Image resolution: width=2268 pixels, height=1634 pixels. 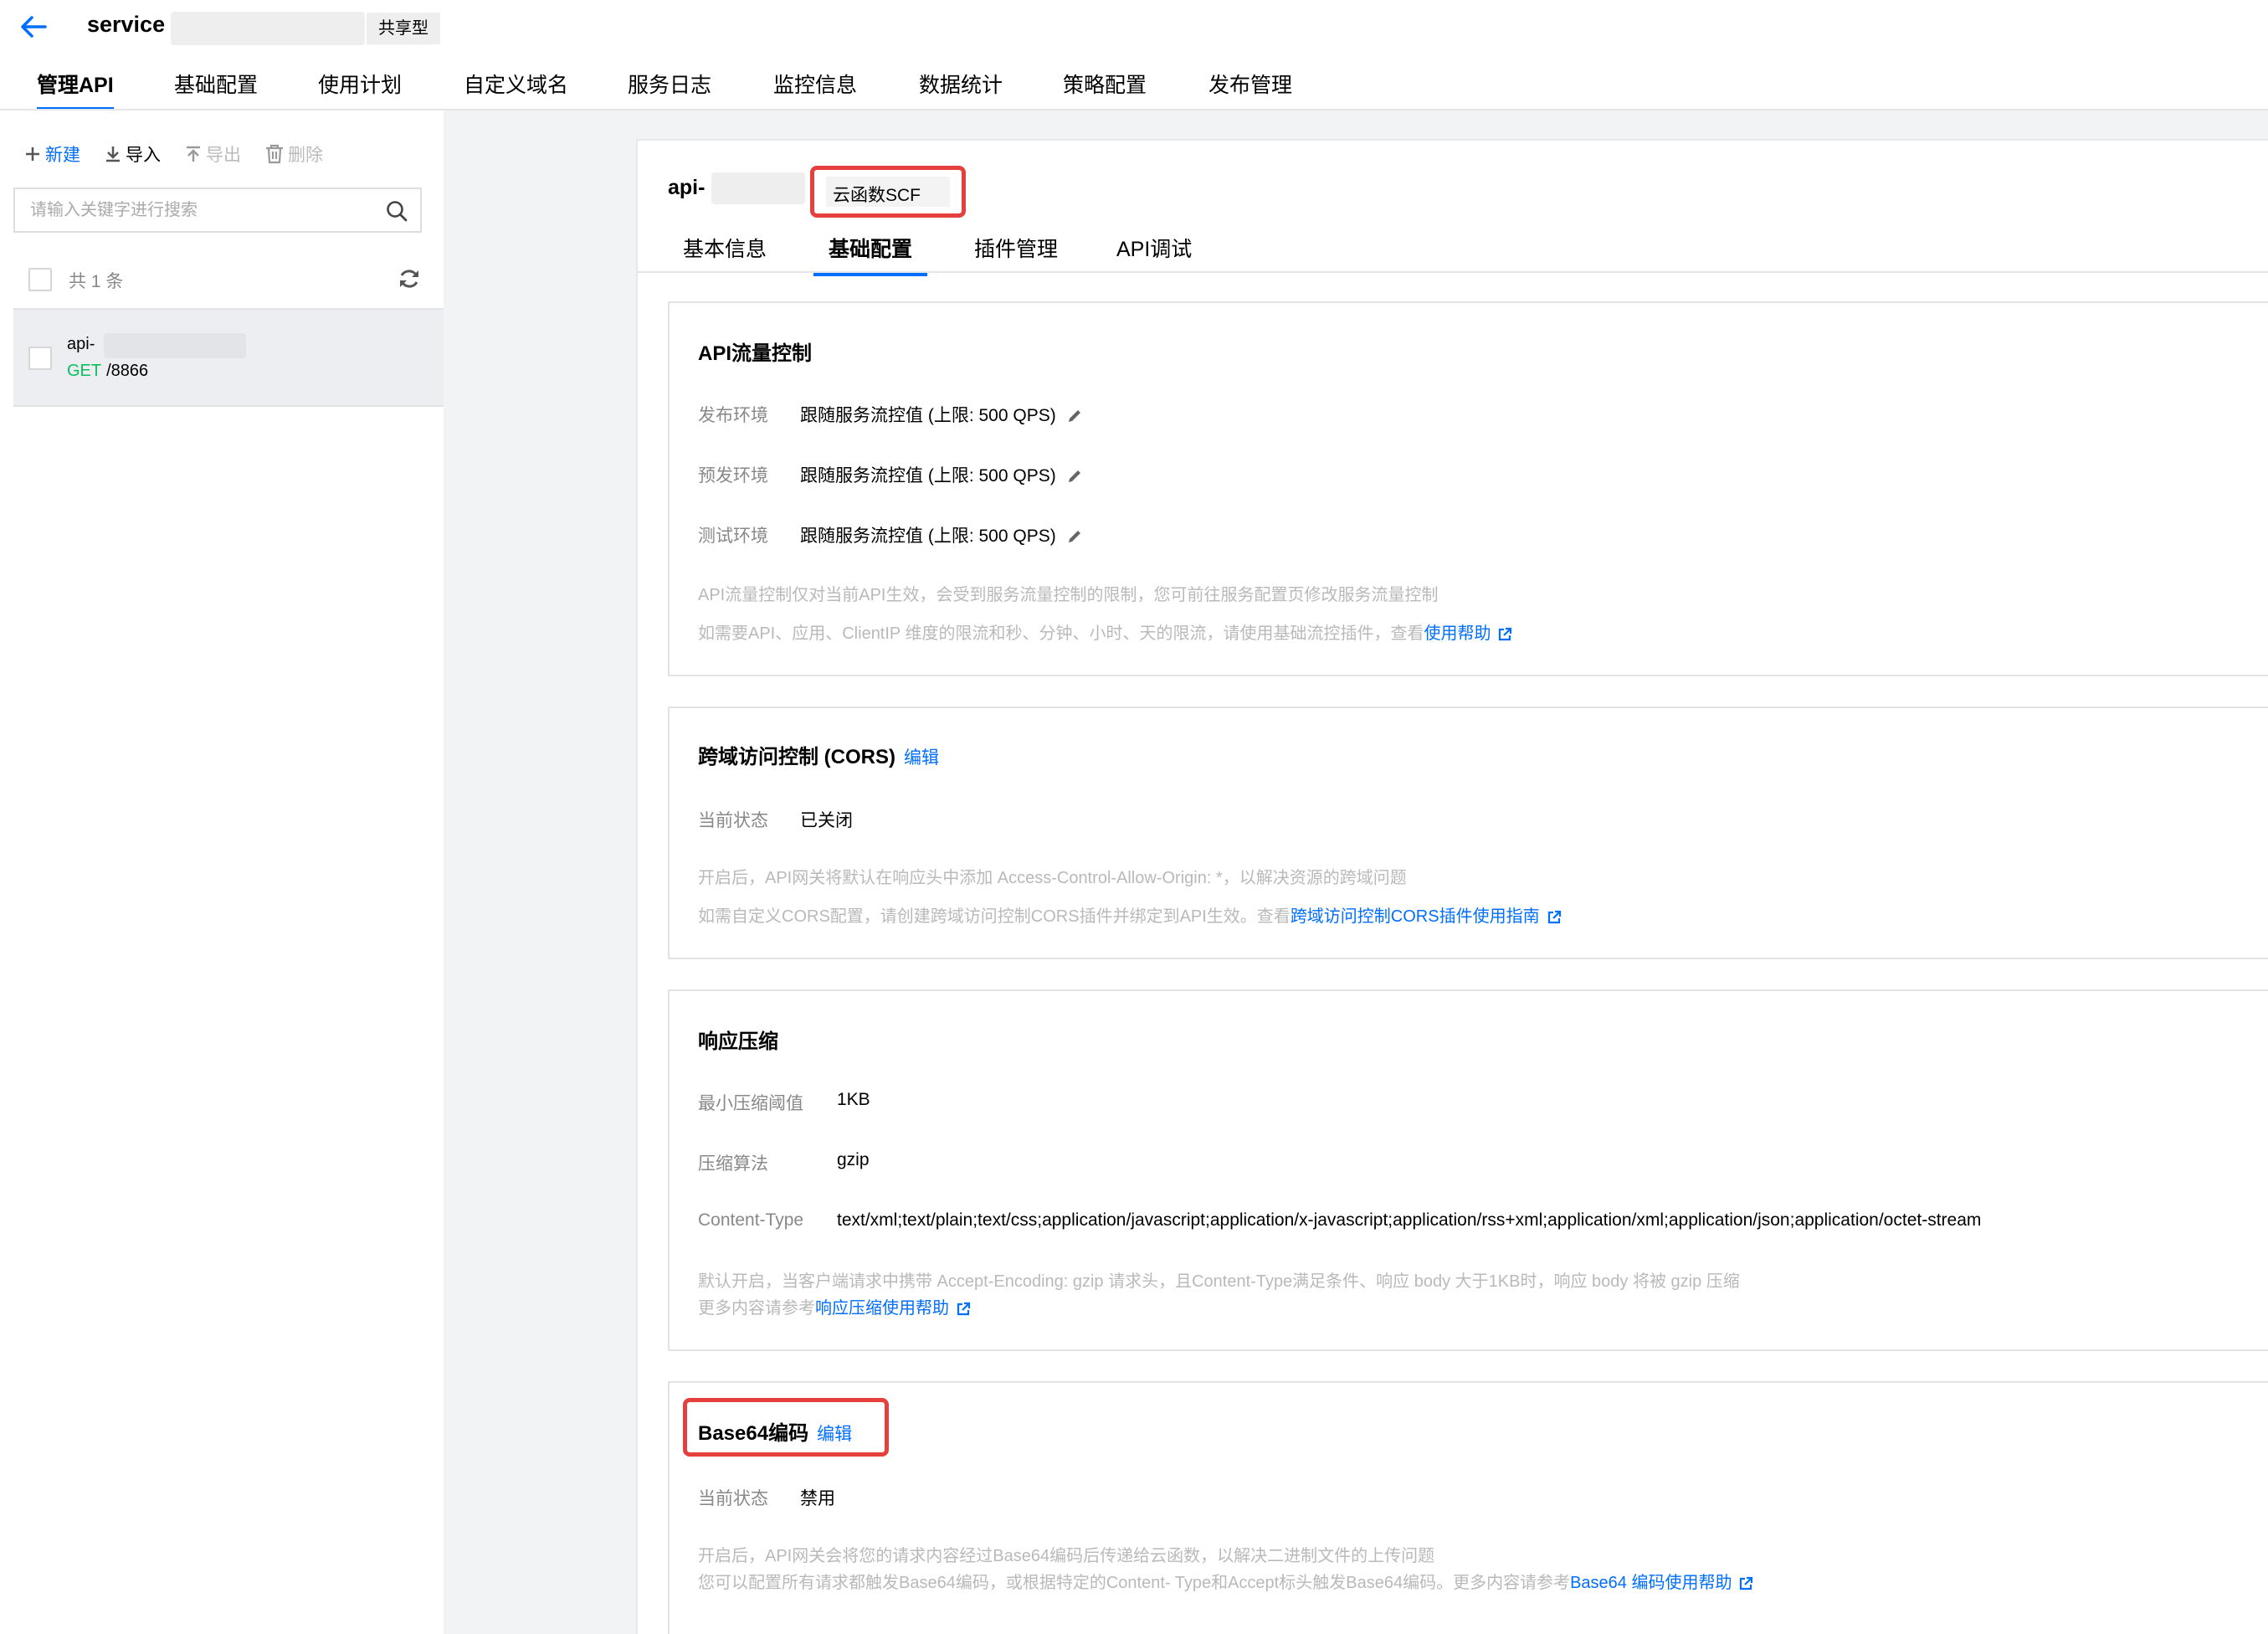 I want to click on tab-manage-api: 管理API, so click(x=76, y=87).